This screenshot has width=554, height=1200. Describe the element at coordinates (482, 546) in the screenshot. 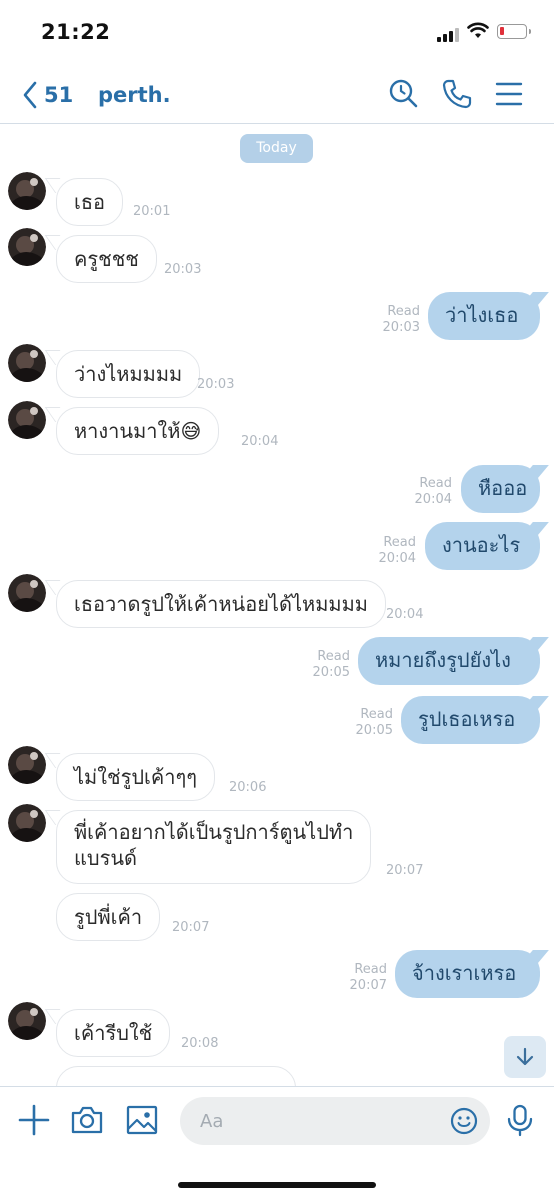

I see `message-bubble-outgoing: งานอะไร` at that location.